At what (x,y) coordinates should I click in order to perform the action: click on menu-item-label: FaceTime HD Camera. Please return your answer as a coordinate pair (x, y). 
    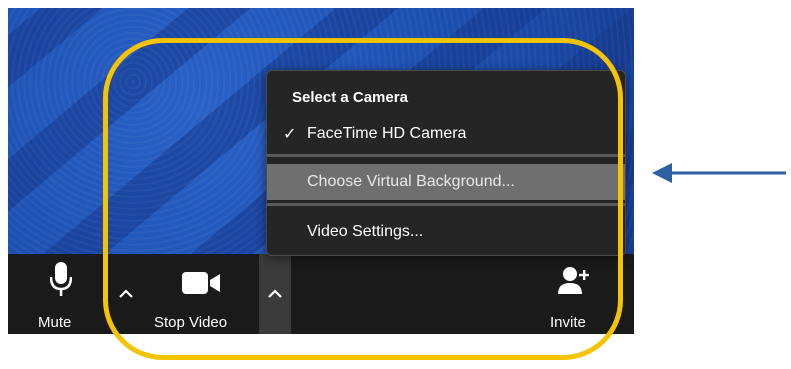
    Looking at the image, I should click on (387, 133).